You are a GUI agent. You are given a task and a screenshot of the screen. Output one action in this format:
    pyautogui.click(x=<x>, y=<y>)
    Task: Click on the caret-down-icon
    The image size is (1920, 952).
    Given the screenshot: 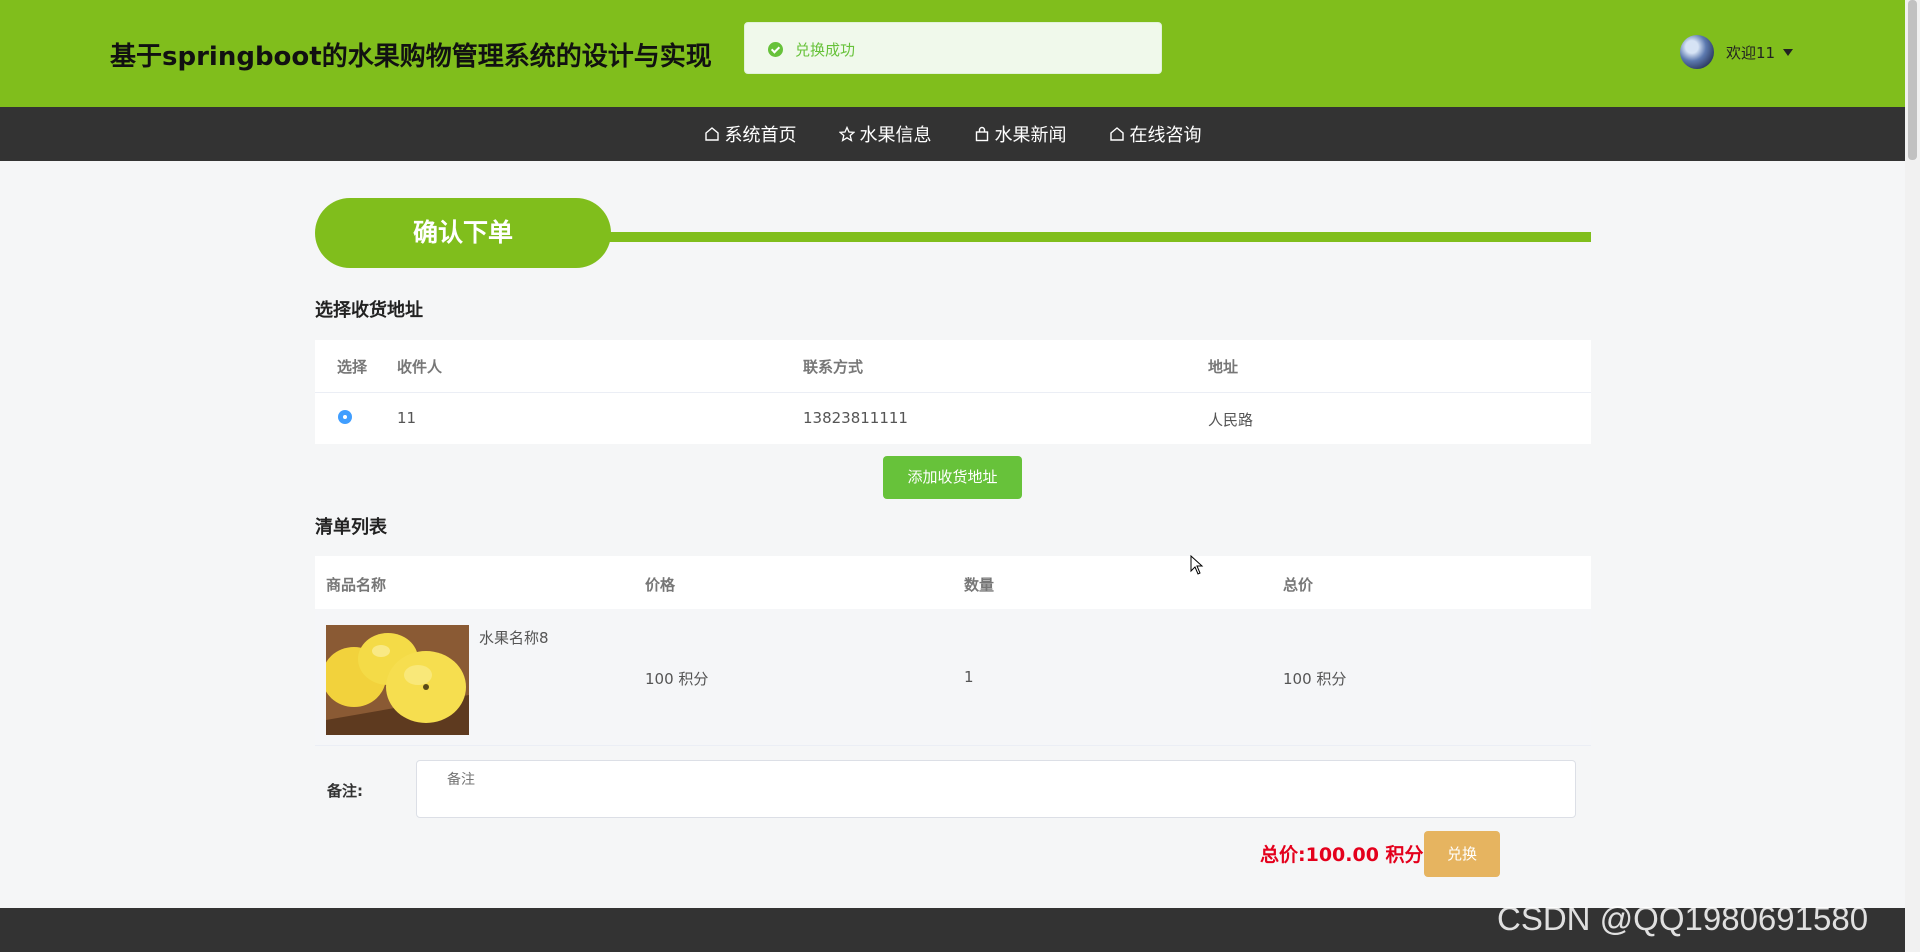 What is the action you would take?
    pyautogui.click(x=1788, y=52)
    